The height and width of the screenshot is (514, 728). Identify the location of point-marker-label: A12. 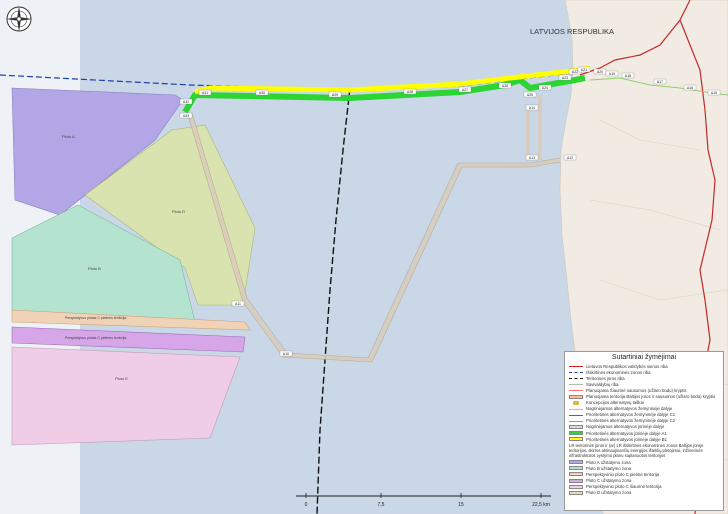
(570, 158).